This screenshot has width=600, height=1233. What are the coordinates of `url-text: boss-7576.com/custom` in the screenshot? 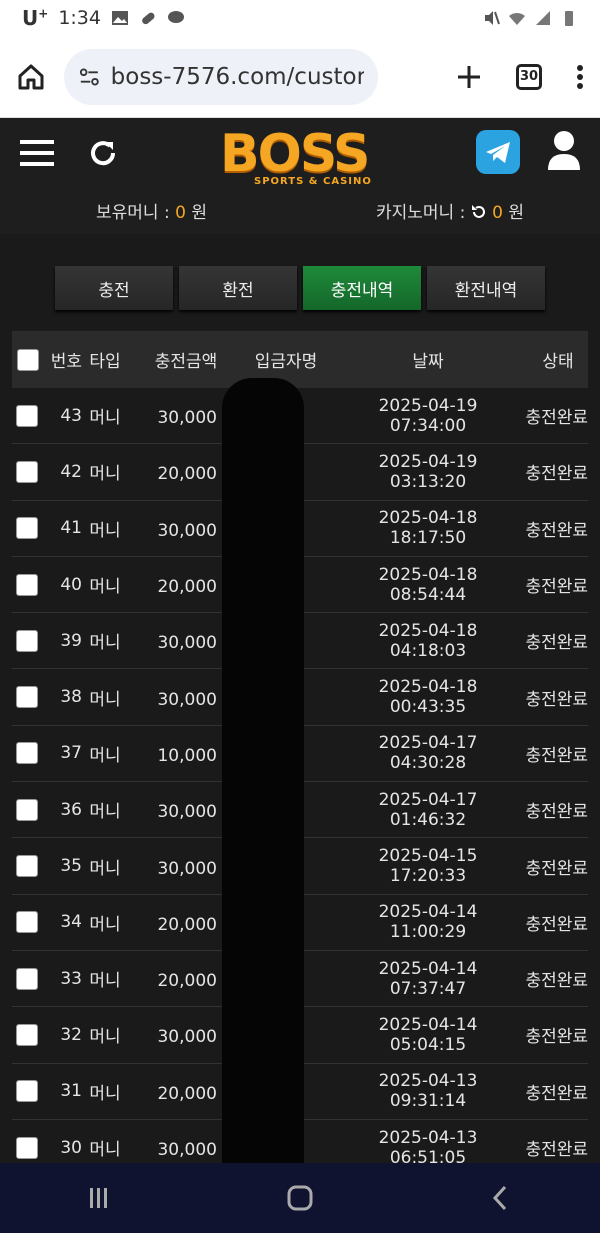 It's located at (237, 77).